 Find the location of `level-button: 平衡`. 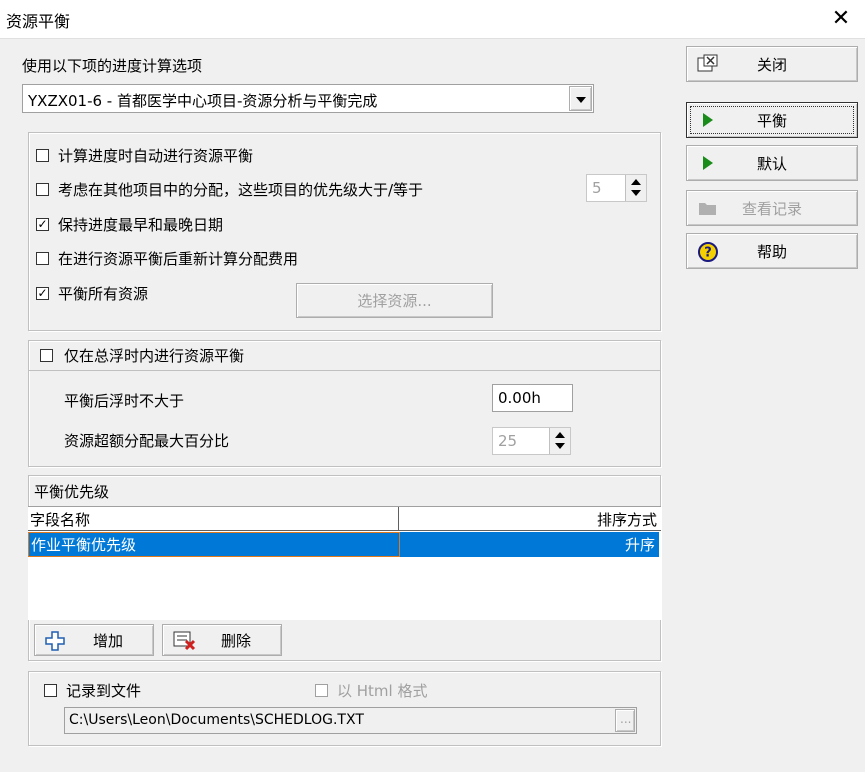

level-button: 平衡 is located at coordinates (772, 120).